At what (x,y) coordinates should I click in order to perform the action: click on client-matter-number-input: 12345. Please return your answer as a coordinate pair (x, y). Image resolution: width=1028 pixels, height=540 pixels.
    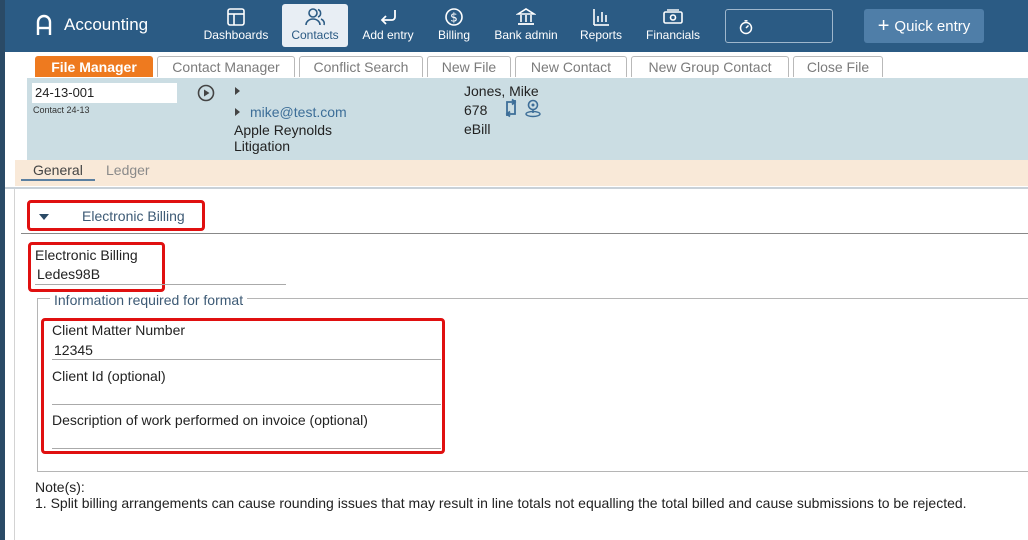
    Looking at the image, I should click on (73, 350).